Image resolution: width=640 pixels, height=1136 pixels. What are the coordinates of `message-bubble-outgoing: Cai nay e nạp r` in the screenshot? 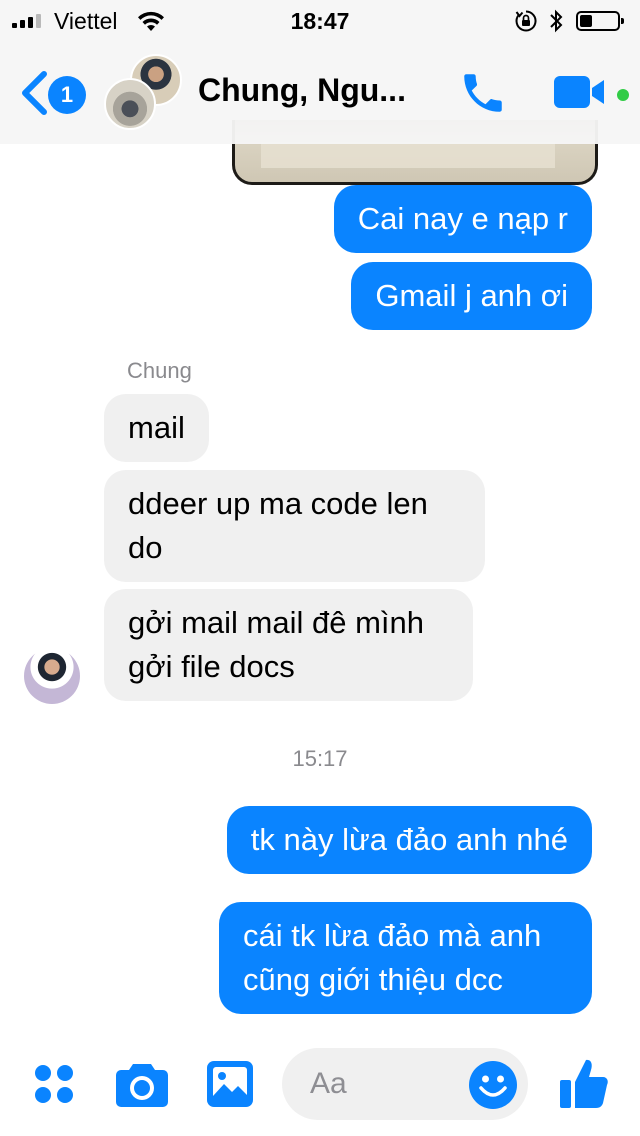 It's located at (462, 219).